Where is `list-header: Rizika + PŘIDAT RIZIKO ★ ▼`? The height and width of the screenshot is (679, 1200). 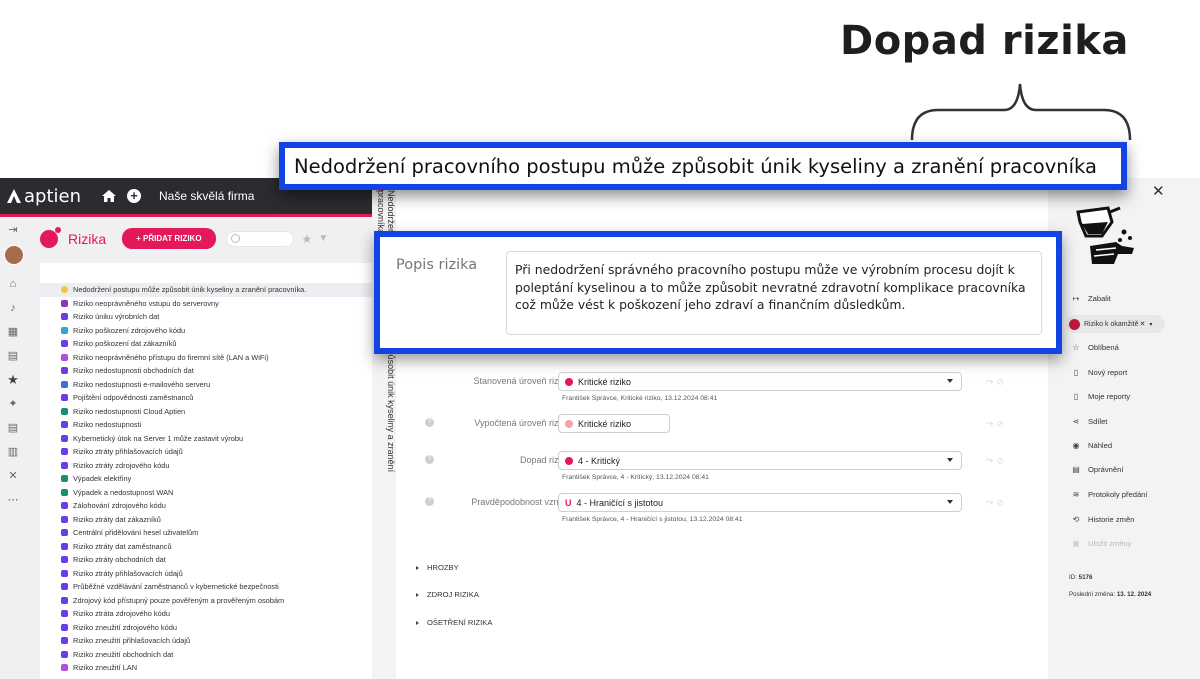 list-header: Rizika + PŘIDAT RIZIKO ★ ▼ is located at coordinates (184, 237).